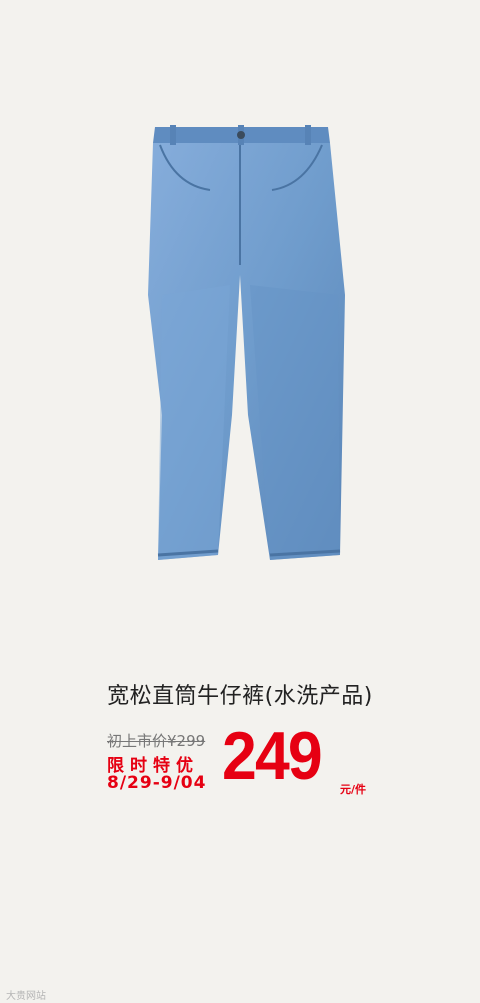 The height and width of the screenshot is (1003, 480). What do you see at coordinates (26, 996) in the screenshot?
I see `watermark: 大贵网站` at bounding box center [26, 996].